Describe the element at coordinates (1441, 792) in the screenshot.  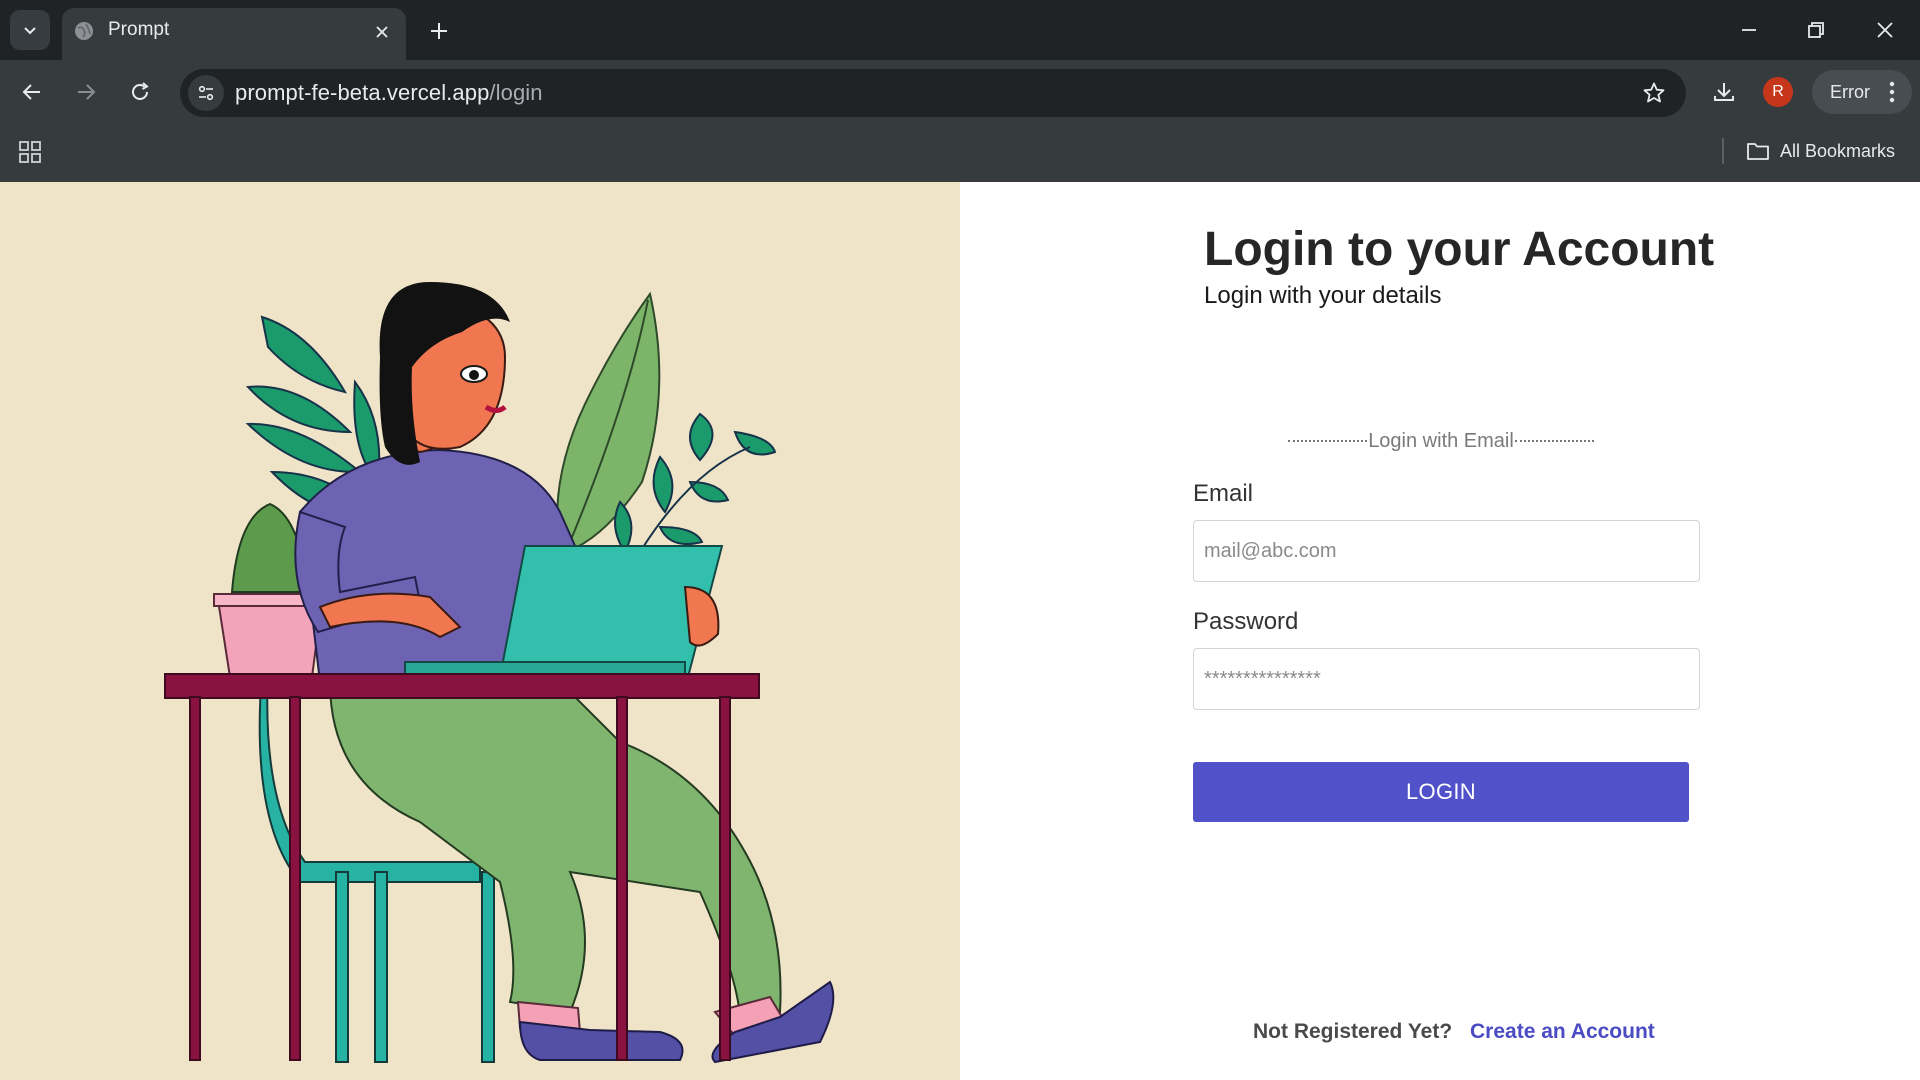
I see `login-button: LOGIN` at that location.